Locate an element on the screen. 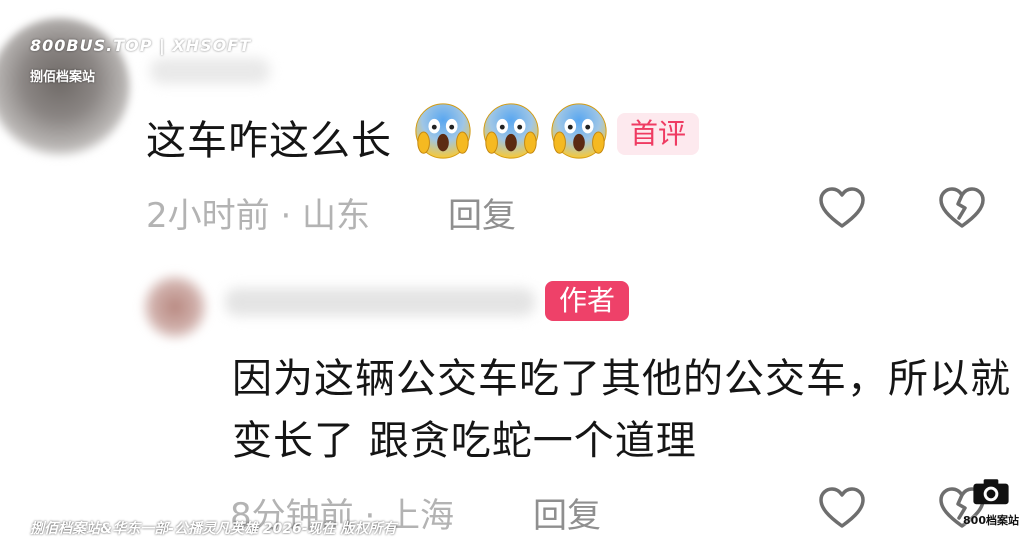 The image size is (1034, 542). comment-meta: 2小时前 · 山东 is located at coordinates (258, 216).